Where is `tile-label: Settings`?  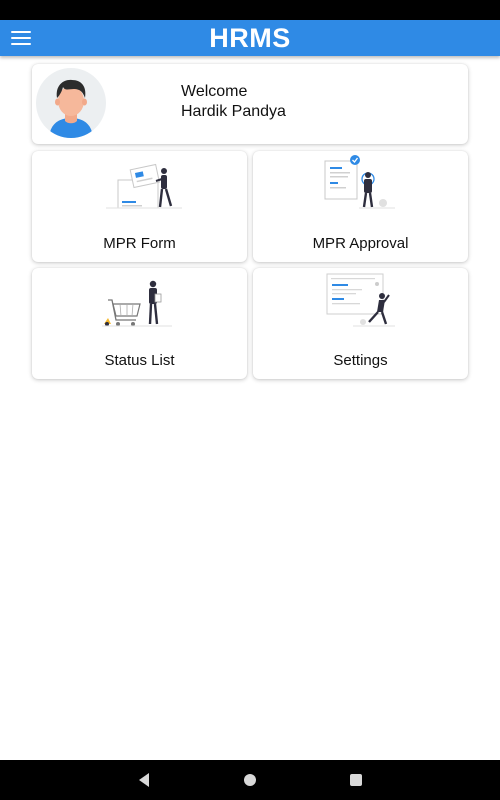 tile-label: Settings is located at coordinates (360, 360).